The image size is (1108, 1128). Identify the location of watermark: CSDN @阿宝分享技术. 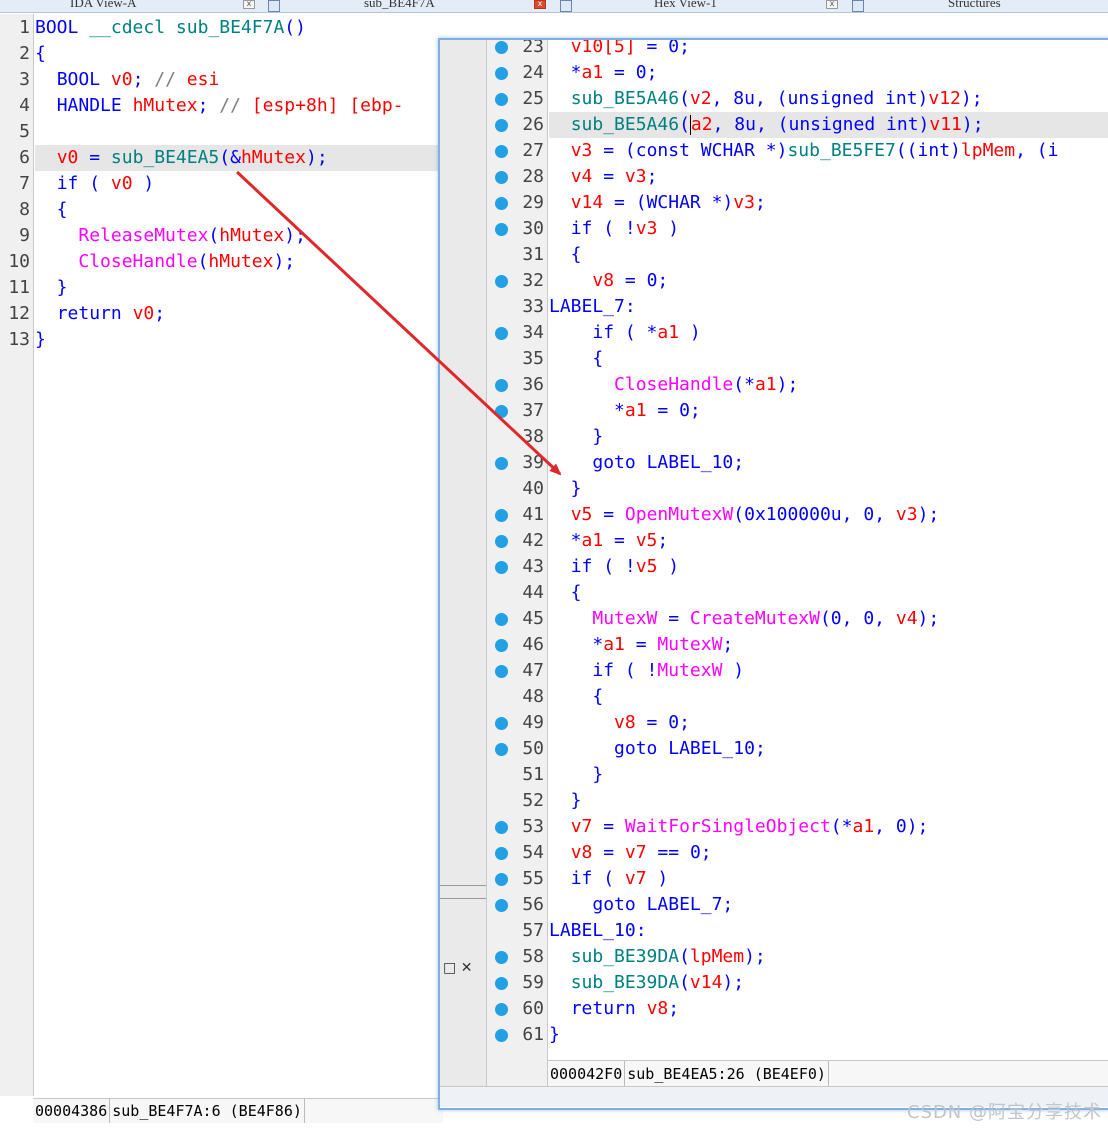
(1004, 1112).